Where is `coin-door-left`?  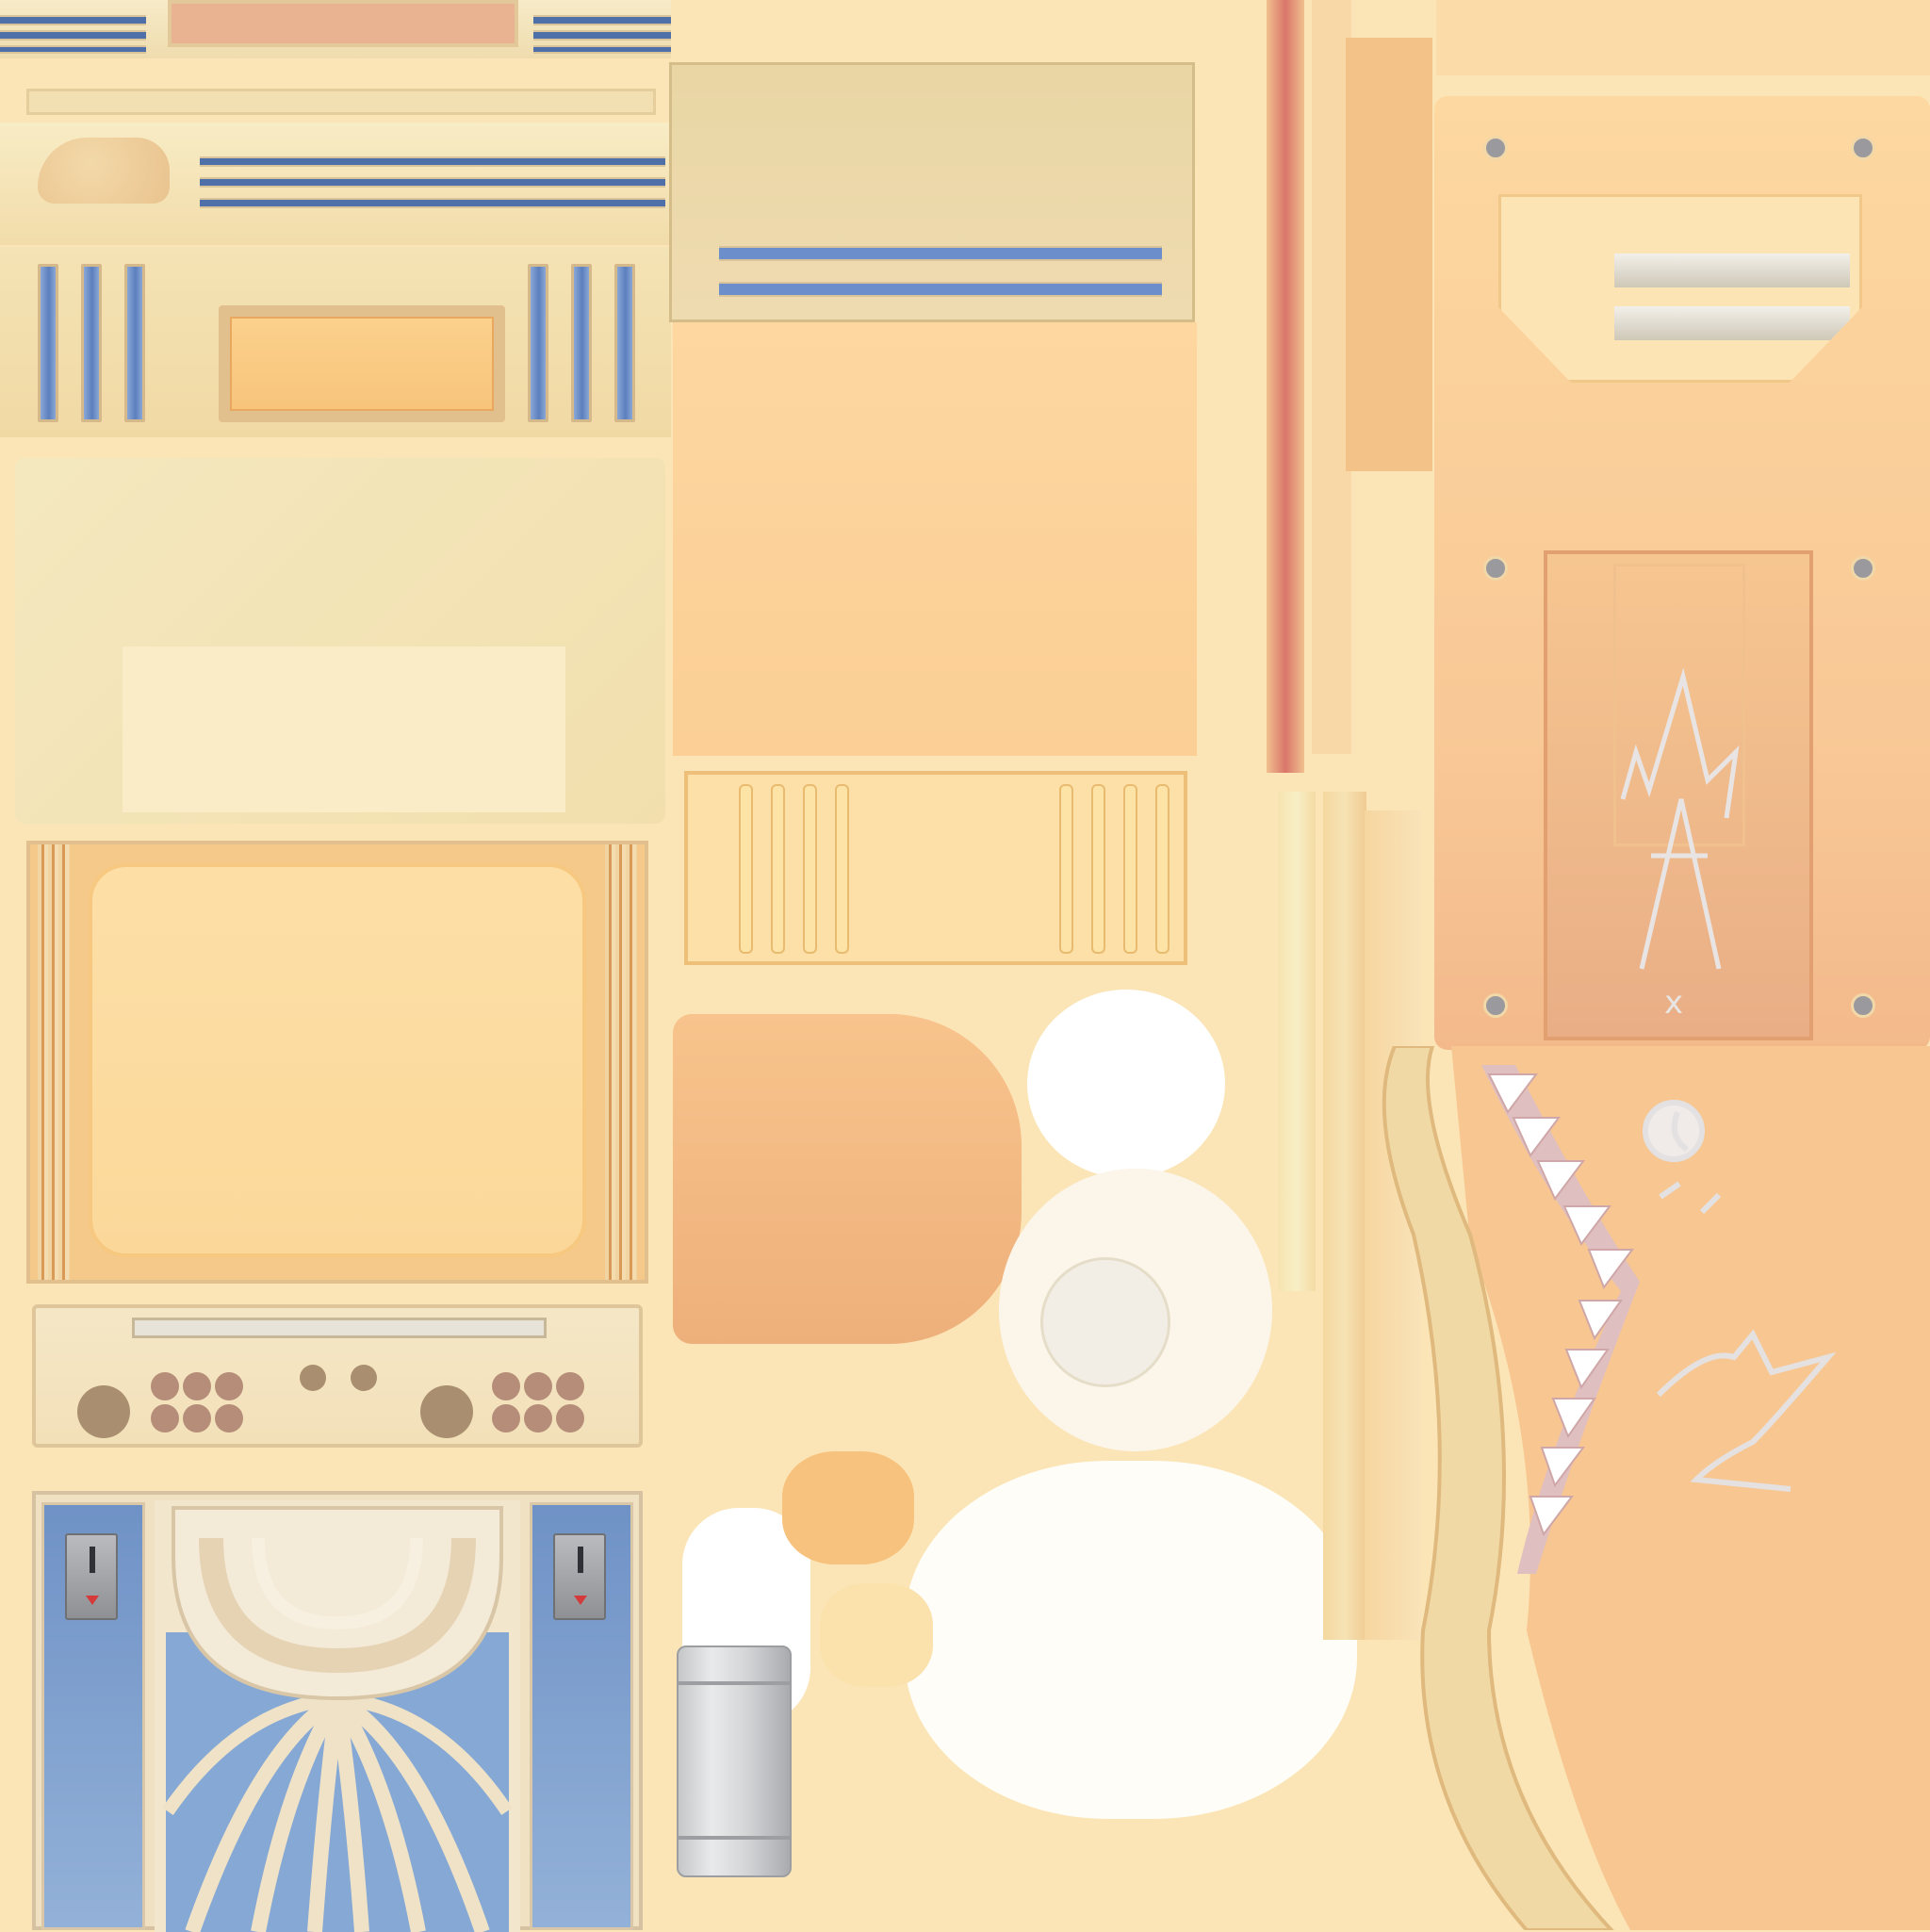
coin-door-left is located at coordinates (93, 1716).